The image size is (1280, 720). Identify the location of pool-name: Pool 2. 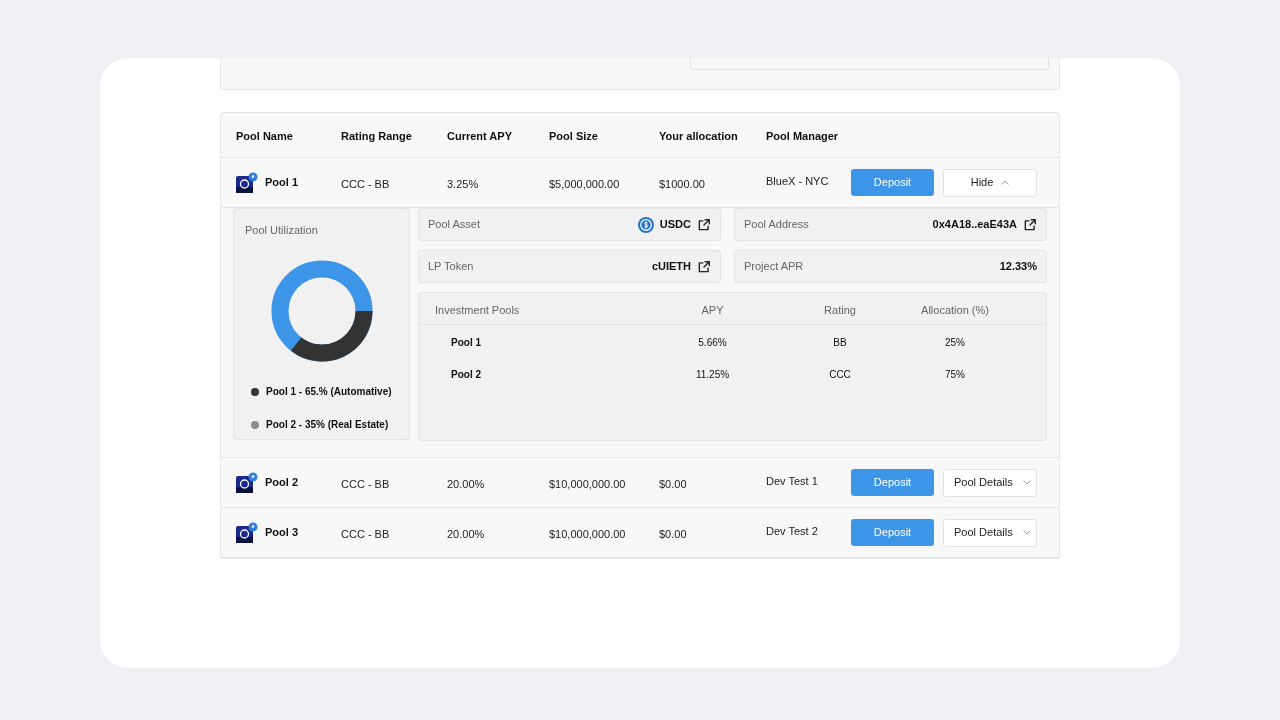
(281, 483).